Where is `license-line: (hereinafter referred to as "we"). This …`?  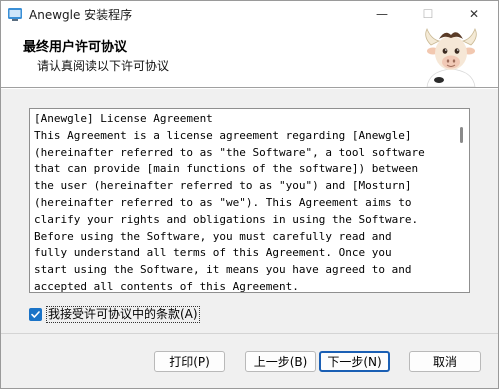 license-line: (hereinafter referred to as "we"). This … is located at coordinates (223, 202).